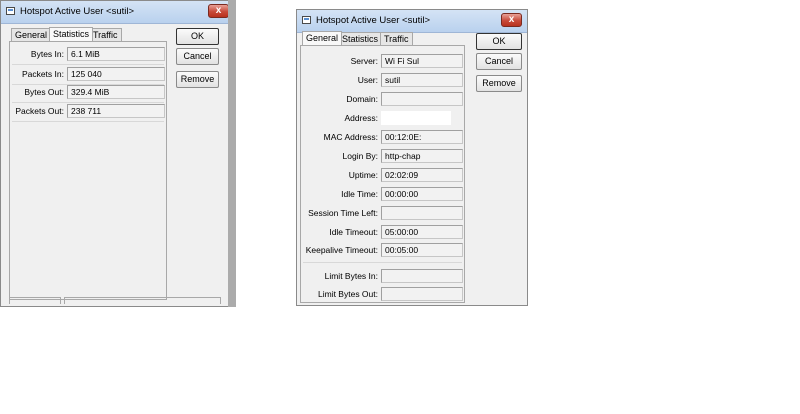 The width and height of the screenshot is (800, 414). Describe the element at coordinates (363, 175) in the screenshot. I see `uptime-label: Uptime:` at that location.